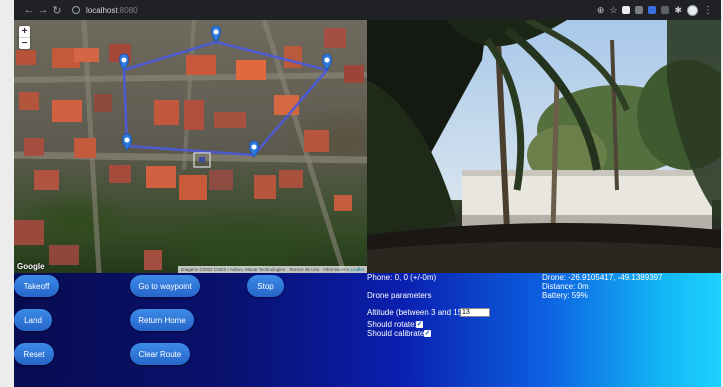 The image size is (723, 387). What do you see at coordinates (265, 286) in the screenshot?
I see `stop-button: Stop` at bounding box center [265, 286].